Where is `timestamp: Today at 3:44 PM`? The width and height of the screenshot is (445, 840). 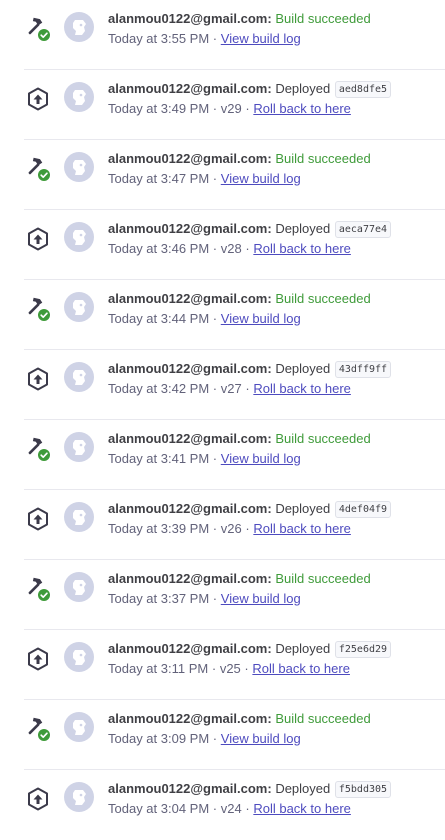
timestamp: Today at 3:44 PM is located at coordinates (159, 318).